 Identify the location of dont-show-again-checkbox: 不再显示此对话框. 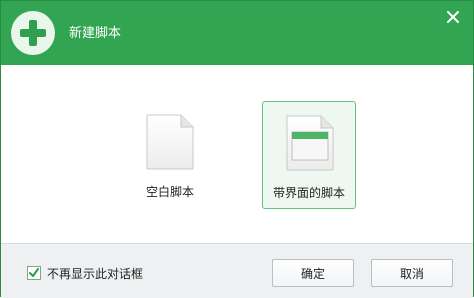
(85, 273).